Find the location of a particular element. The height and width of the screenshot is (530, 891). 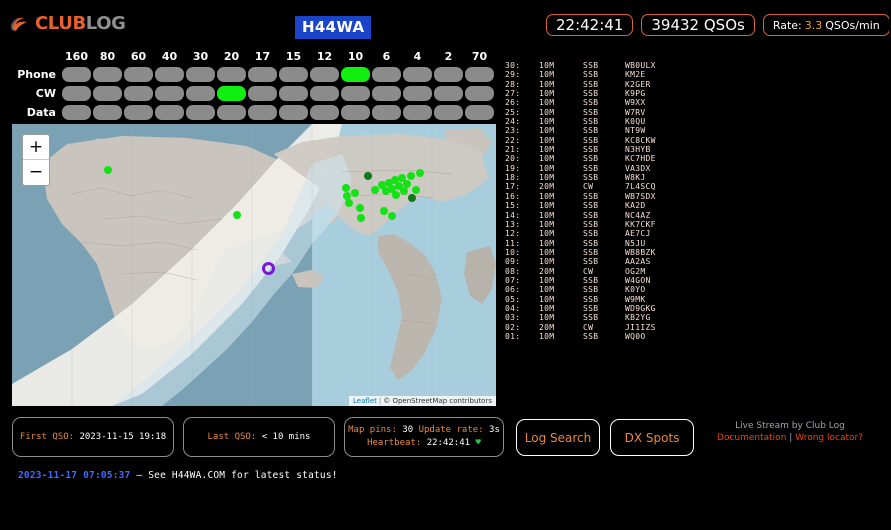

qso-callsign: K0YO is located at coordinates (635, 290).